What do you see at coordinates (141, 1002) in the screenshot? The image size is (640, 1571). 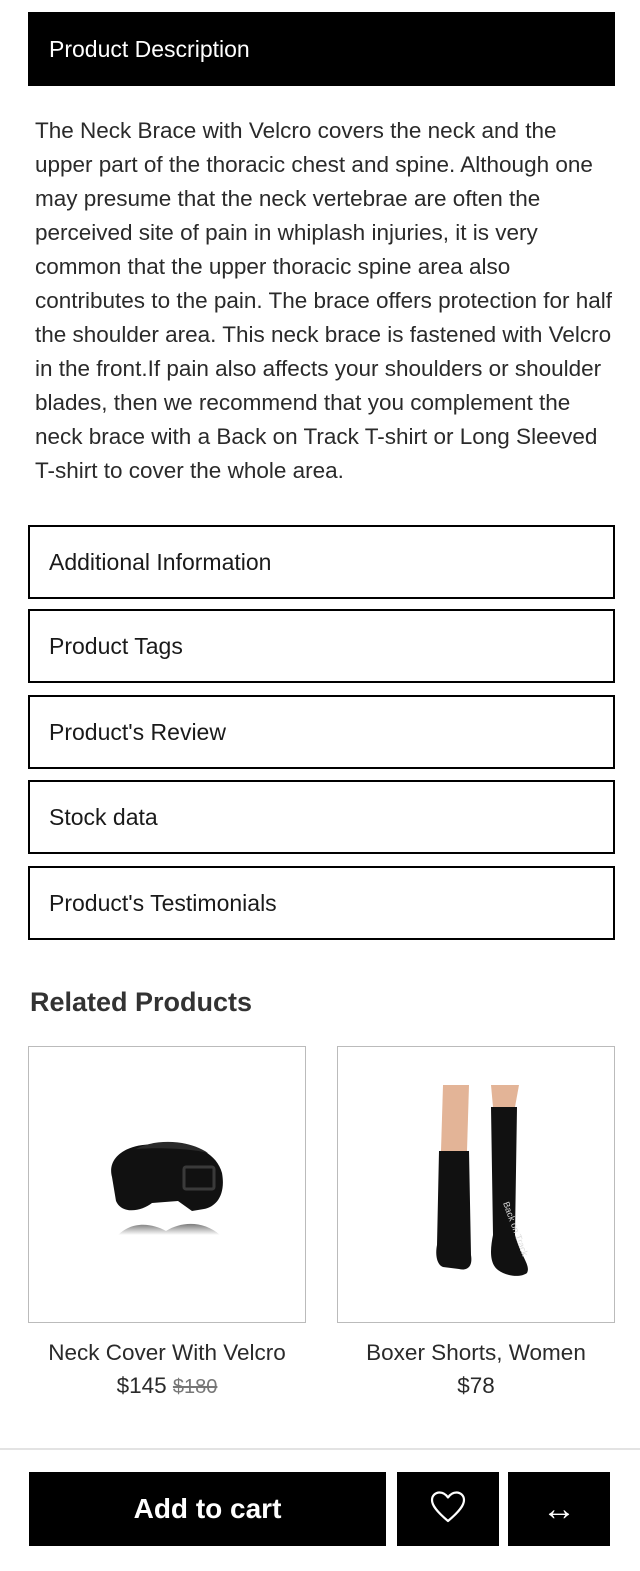 I see `related-products-heading: Related Products` at bounding box center [141, 1002].